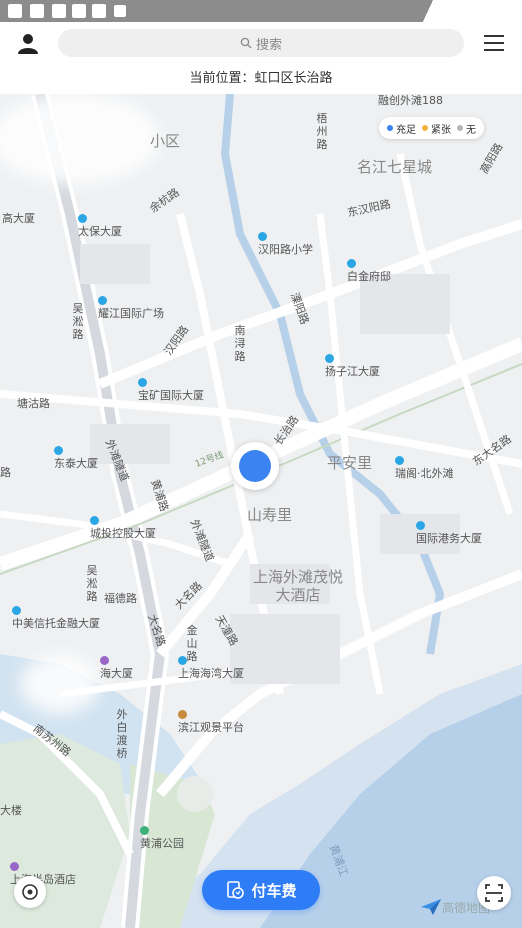  I want to click on poi-text: 高大厦, so click(18, 218).